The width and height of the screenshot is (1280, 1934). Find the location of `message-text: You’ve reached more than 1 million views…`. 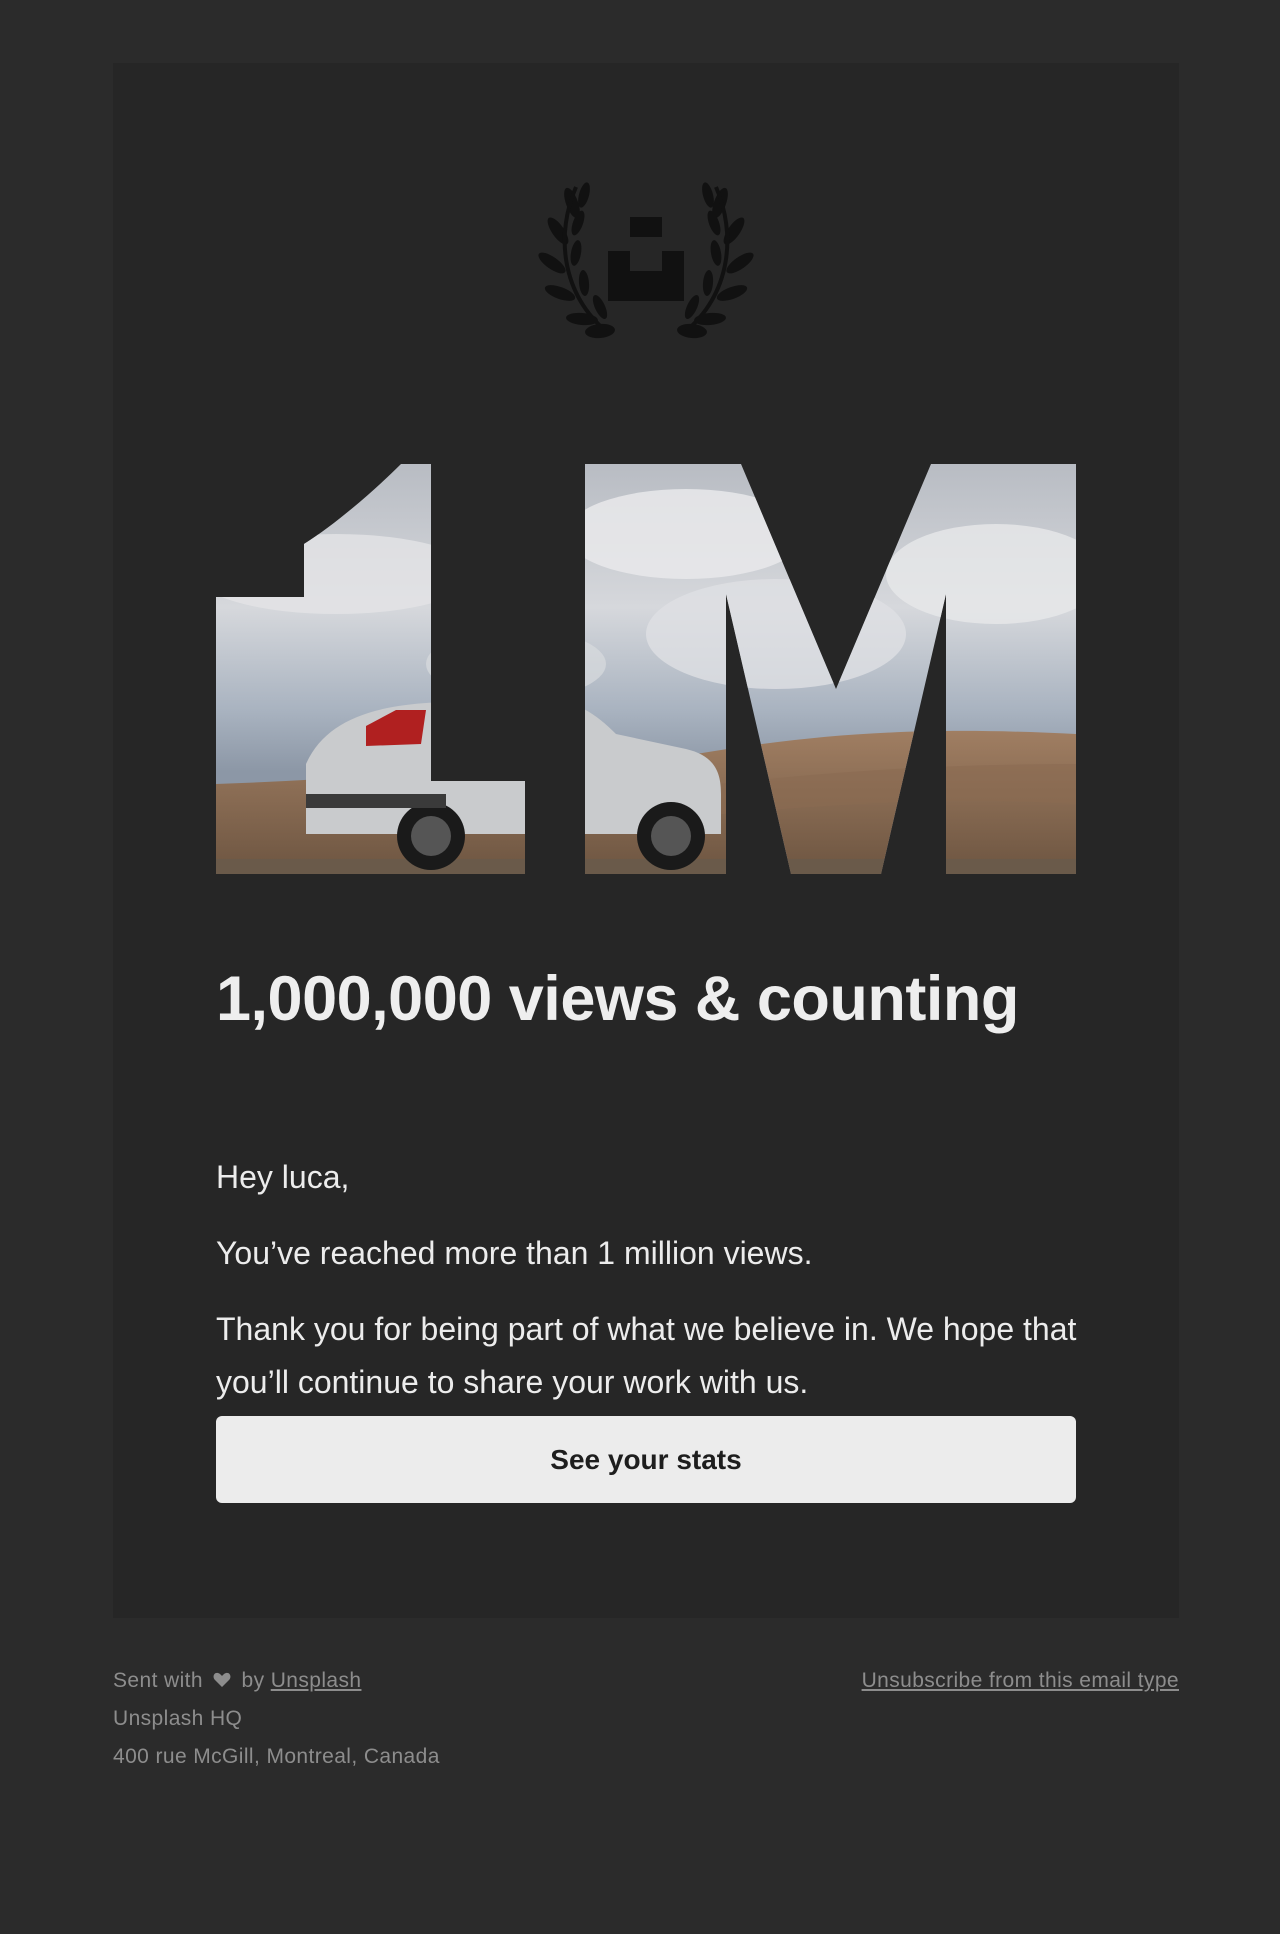

message-text: You’ve reached more than 1 million views… is located at coordinates (514, 1253).